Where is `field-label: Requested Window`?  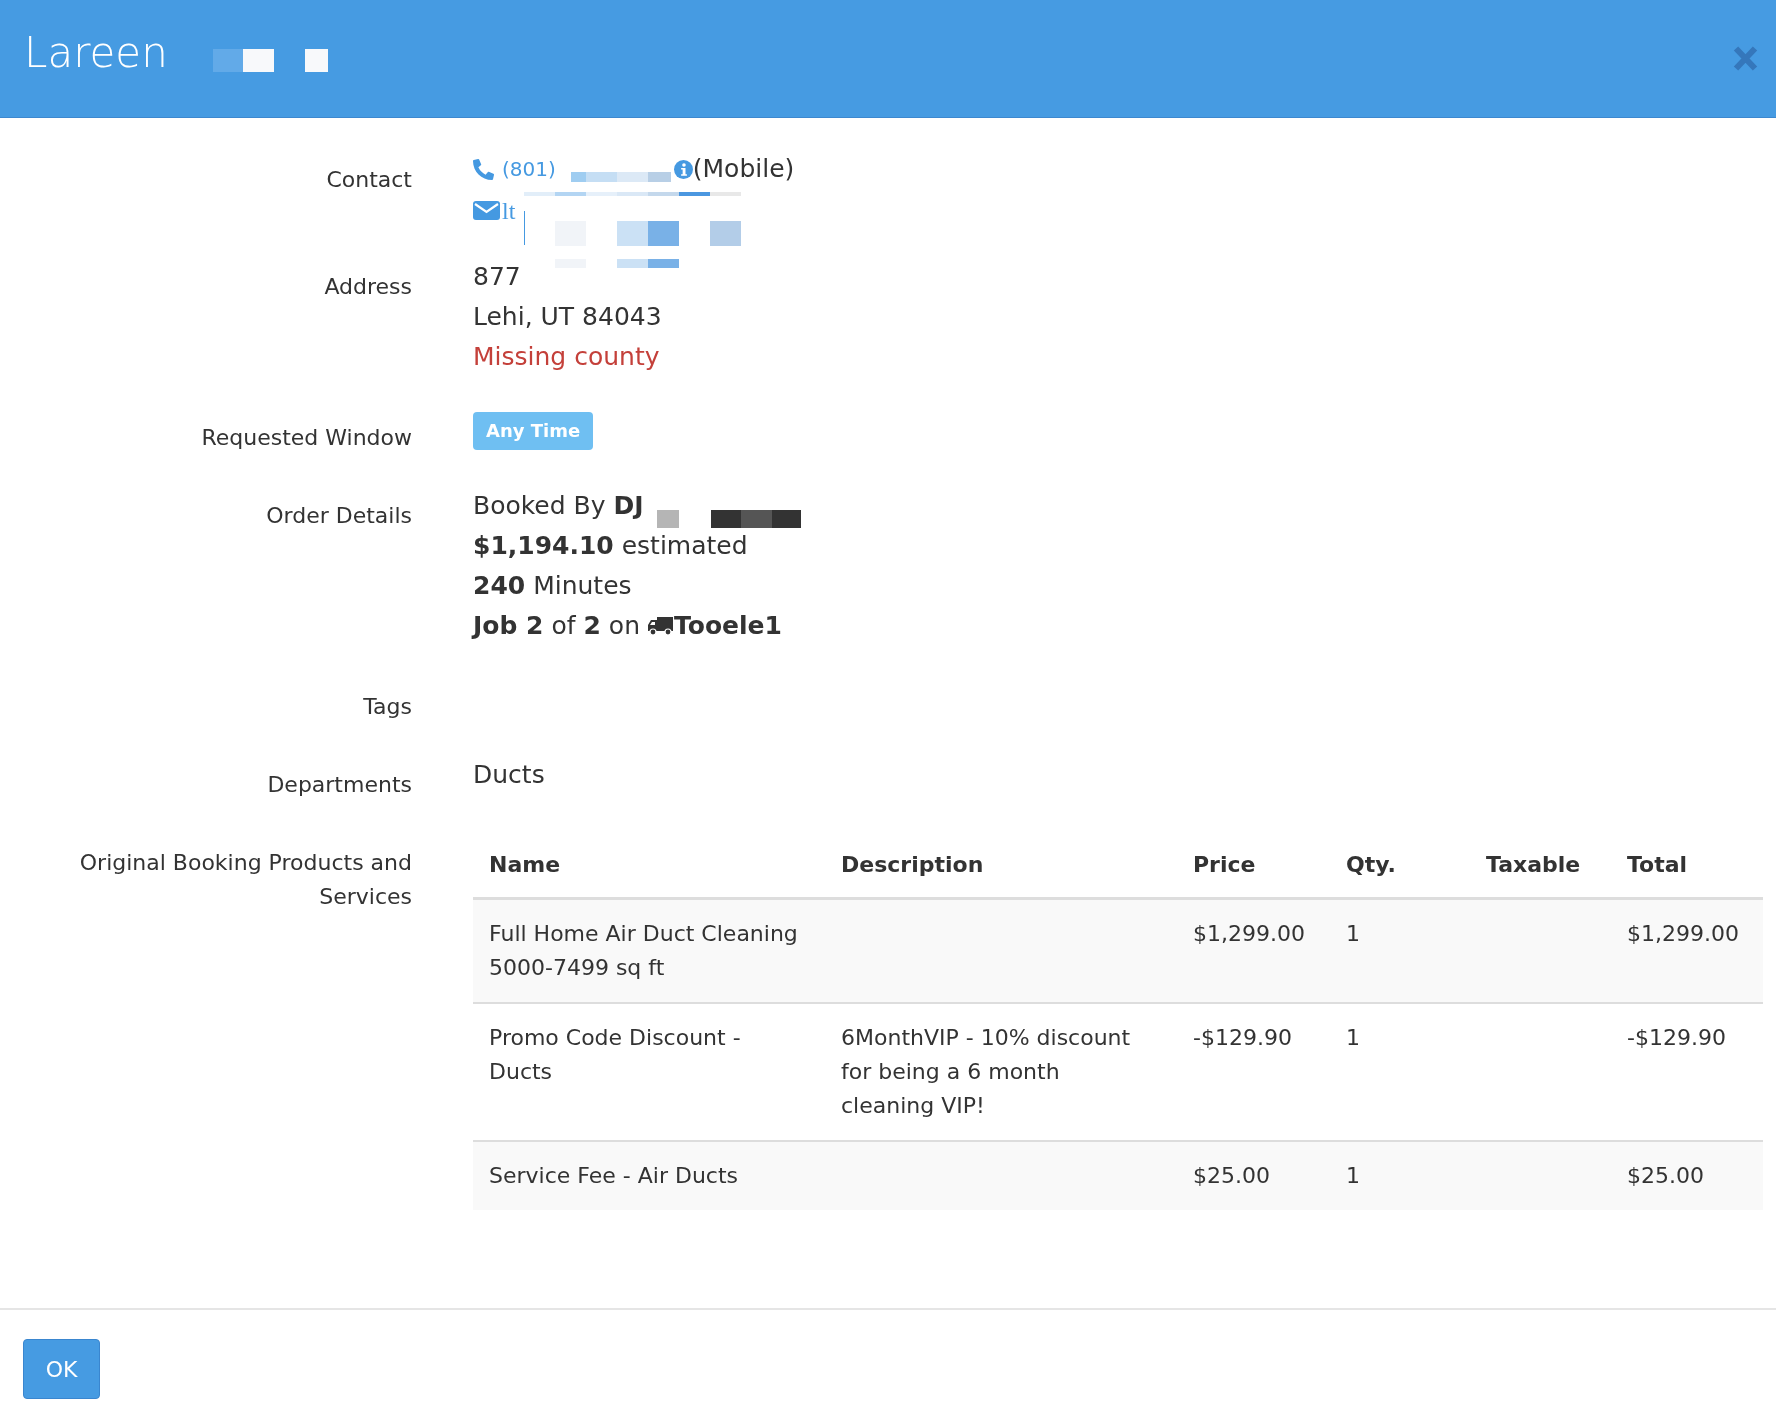 field-label: Requested Window is located at coordinates (306, 438).